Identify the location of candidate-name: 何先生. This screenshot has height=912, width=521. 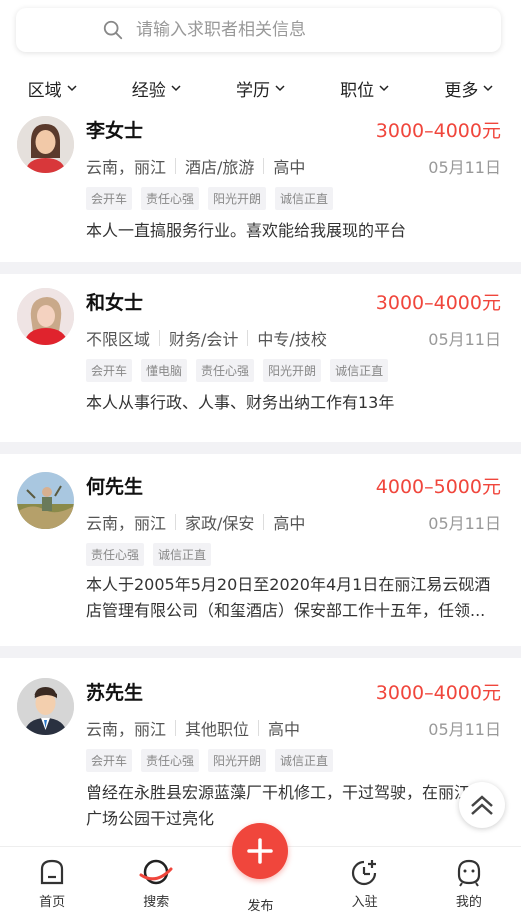
(115, 487).